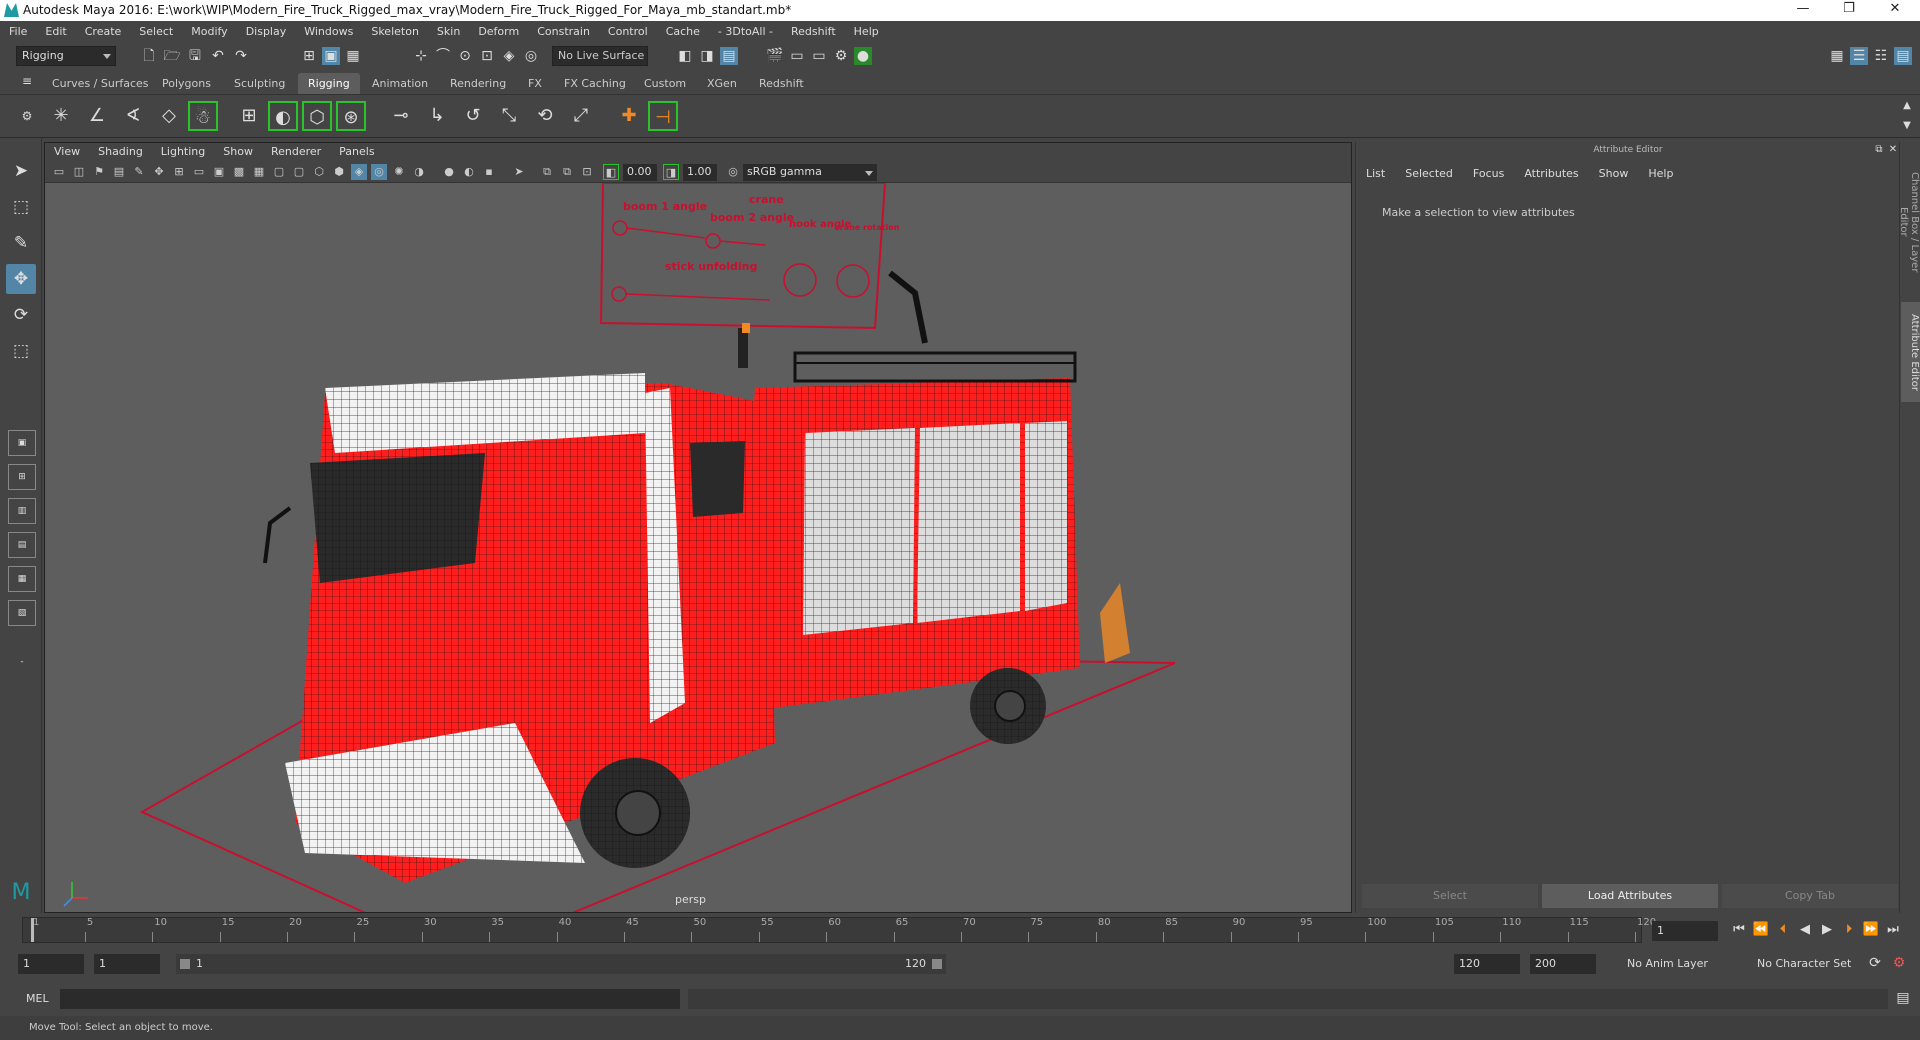 Image resolution: width=1920 pixels, height=1040 pixels. Describe the element at coordinates (567, 172) in the screenshot. I see `xray-active-icon: ⧉` at that location.